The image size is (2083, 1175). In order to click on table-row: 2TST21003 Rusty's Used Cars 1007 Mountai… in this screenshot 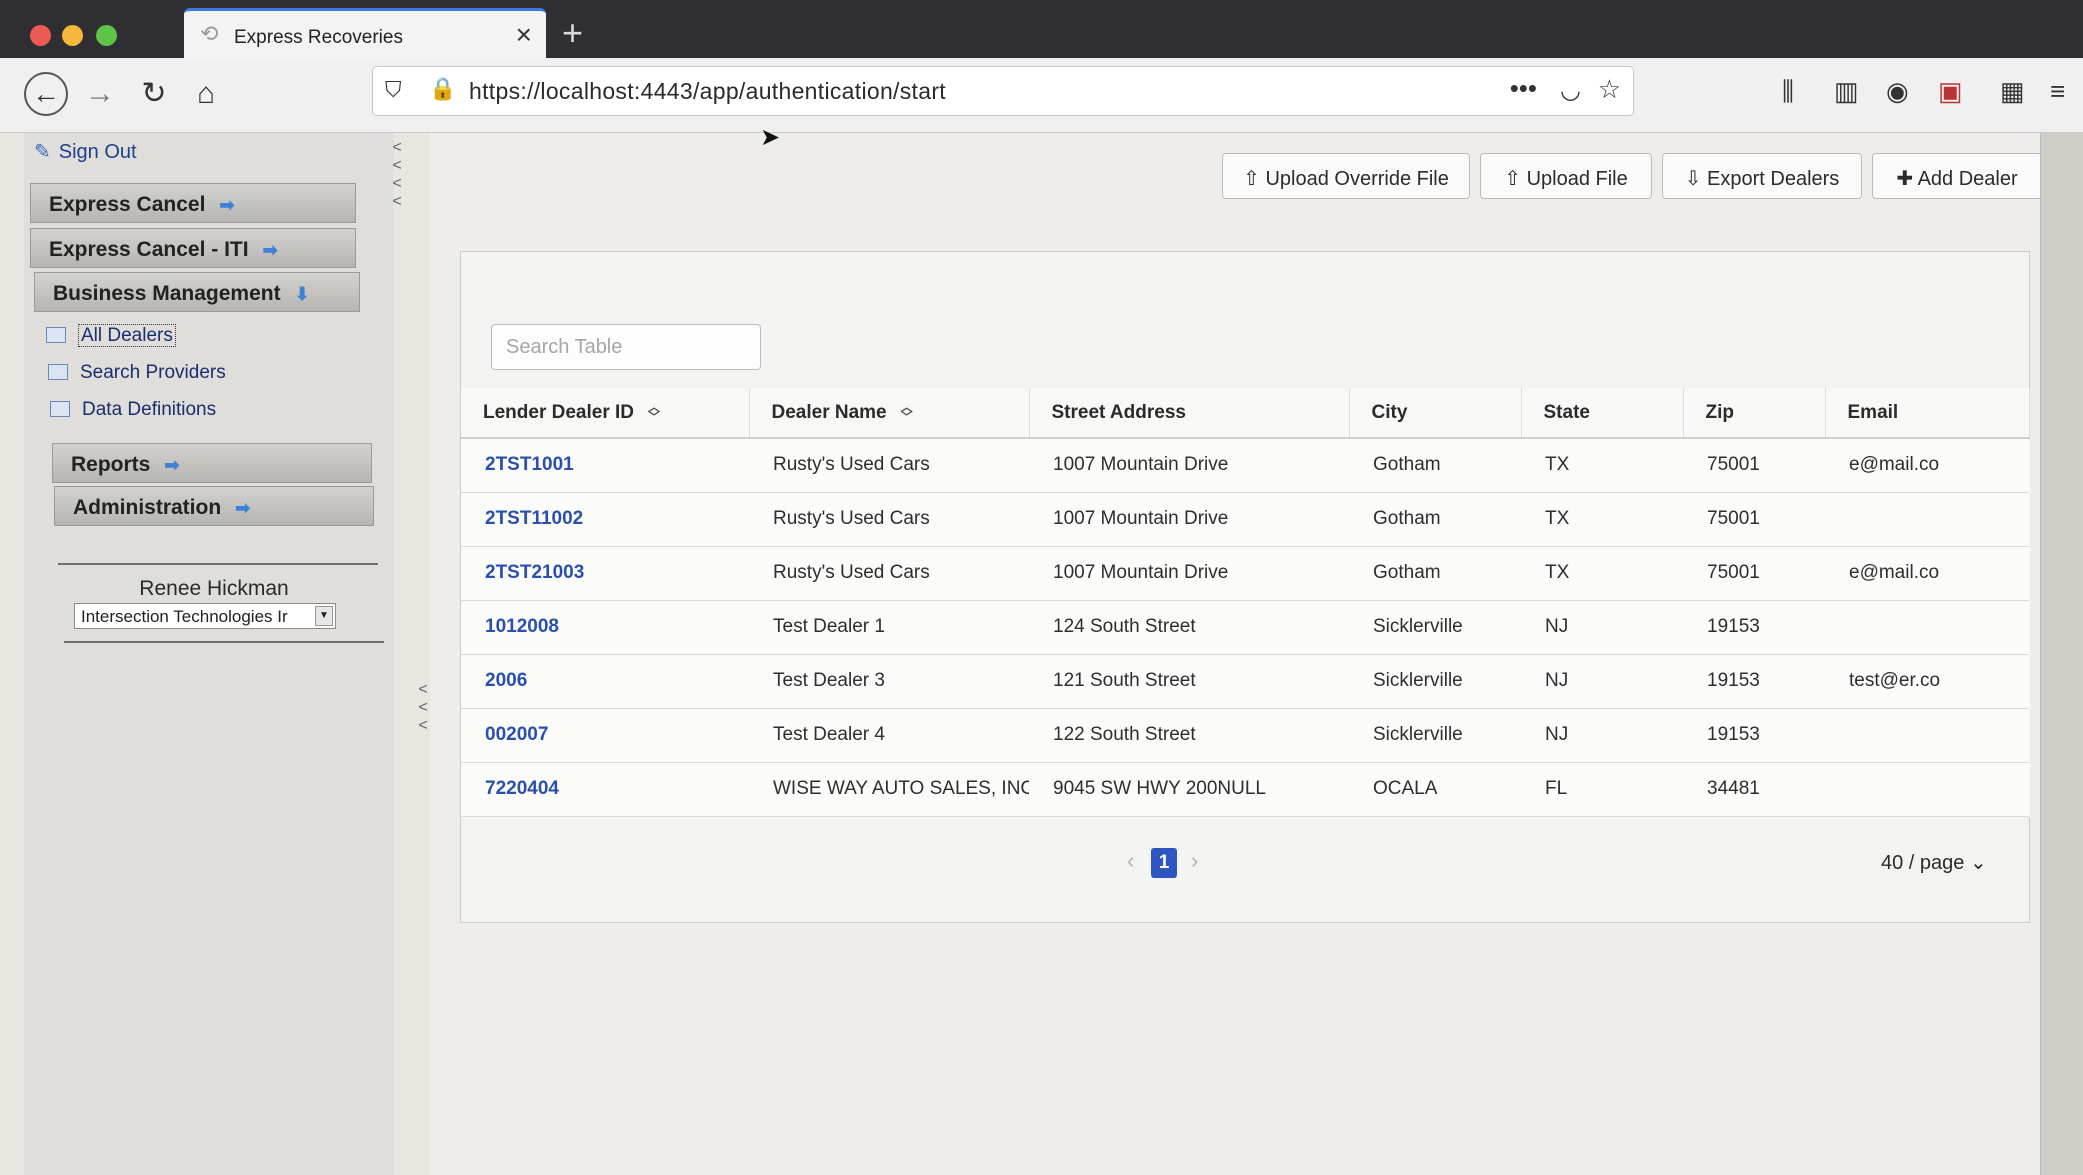, I will do `click(1245, 573)`.